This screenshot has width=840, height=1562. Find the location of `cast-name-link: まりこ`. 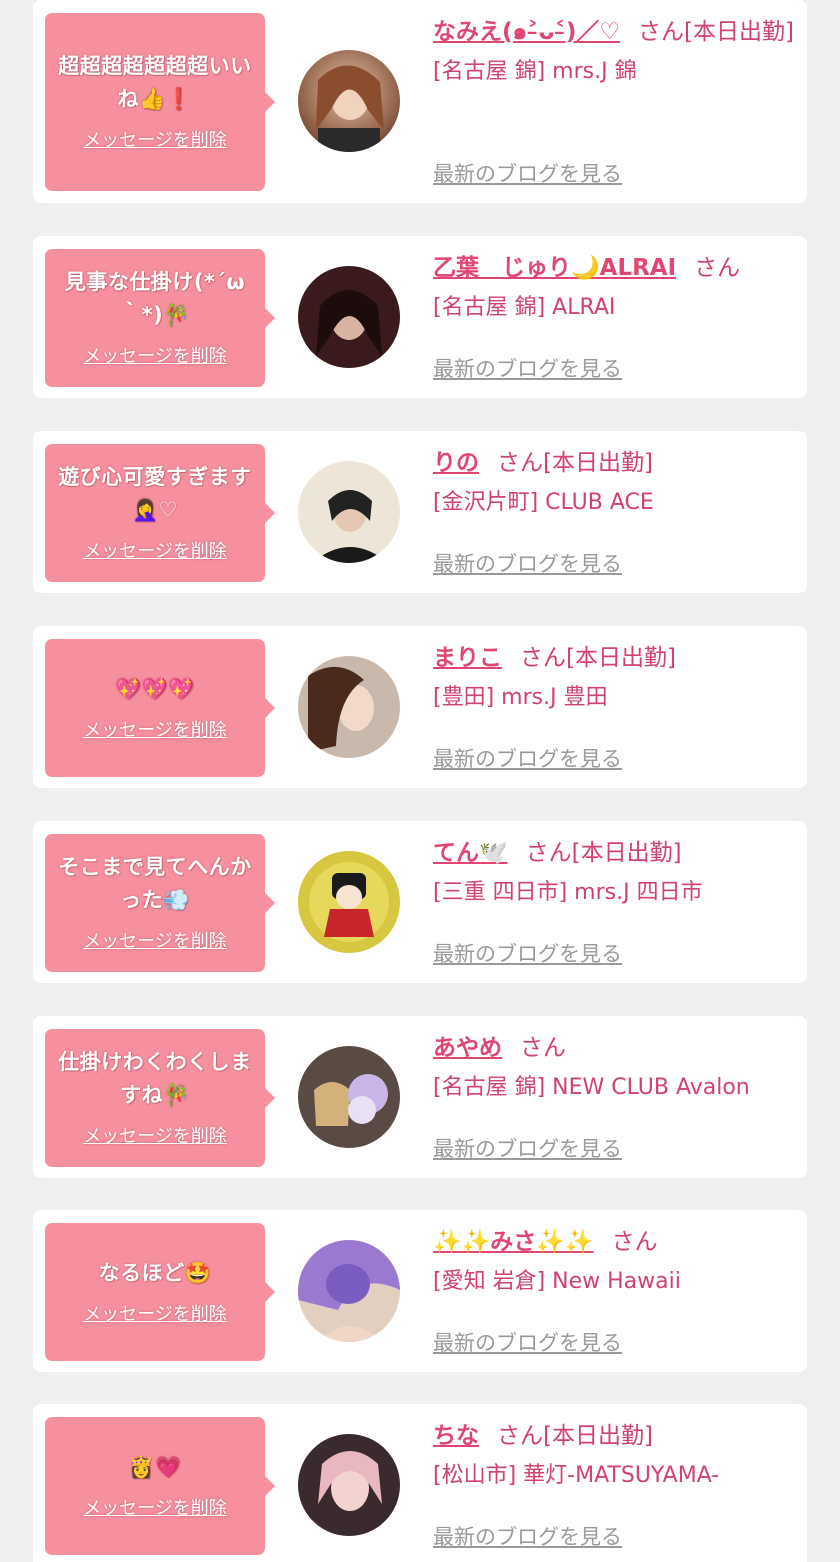

cast-name-link: まりこ is located at coordinates (467, 658).